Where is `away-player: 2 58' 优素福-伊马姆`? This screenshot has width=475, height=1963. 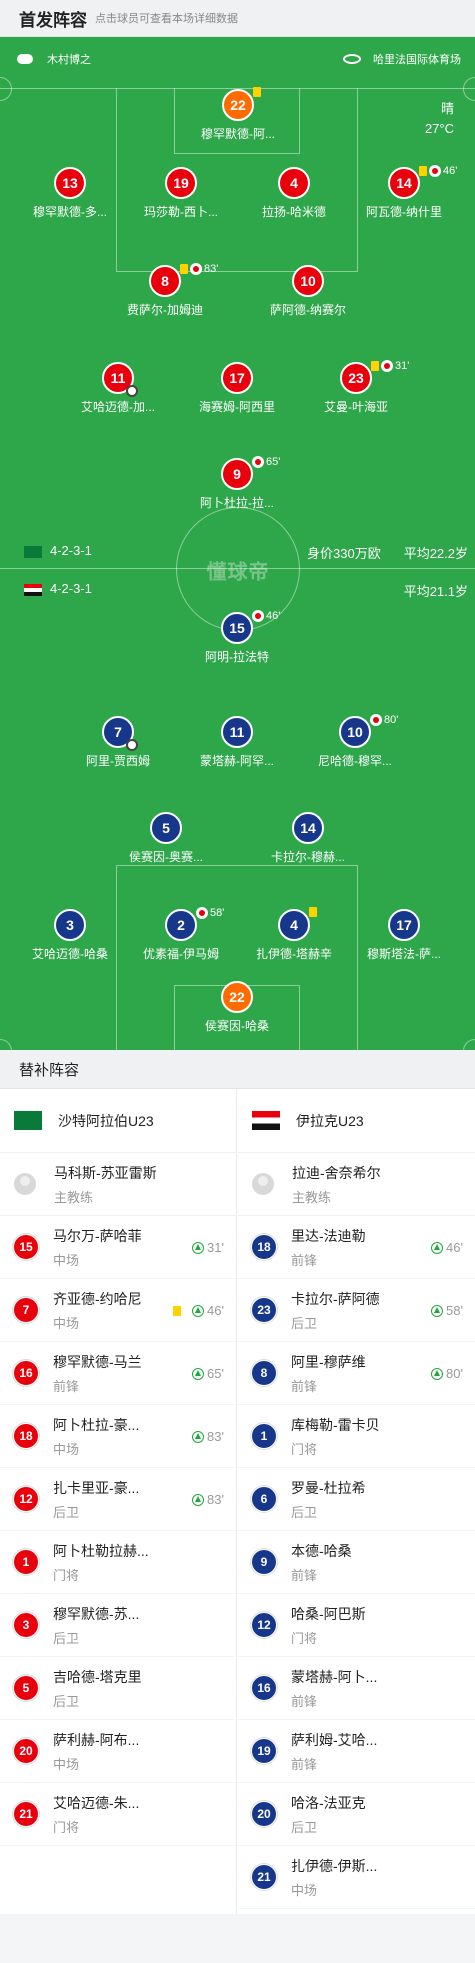
away-player: 2 58' 优素福-伊马姆 is located at coordinates (181, 934).